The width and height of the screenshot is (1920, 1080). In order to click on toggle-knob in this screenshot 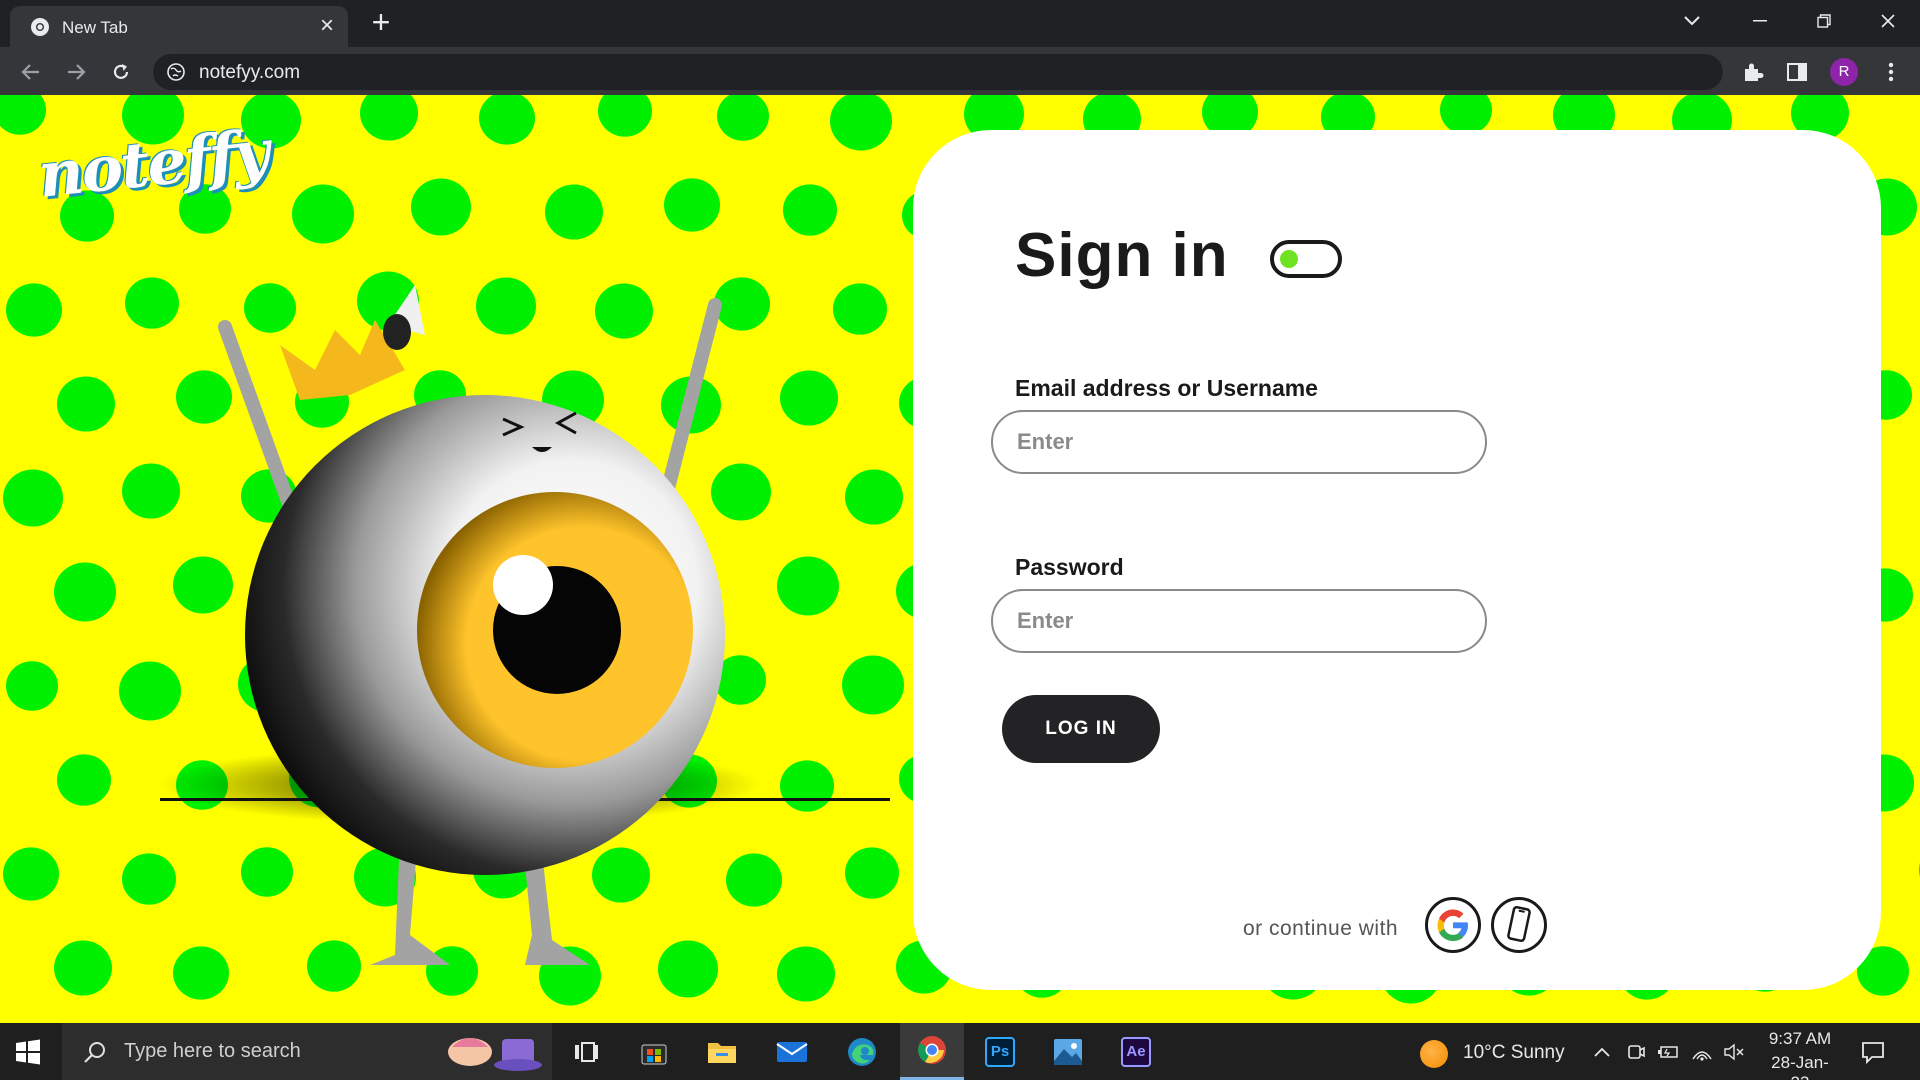, I will do `click(1289, 259)`.